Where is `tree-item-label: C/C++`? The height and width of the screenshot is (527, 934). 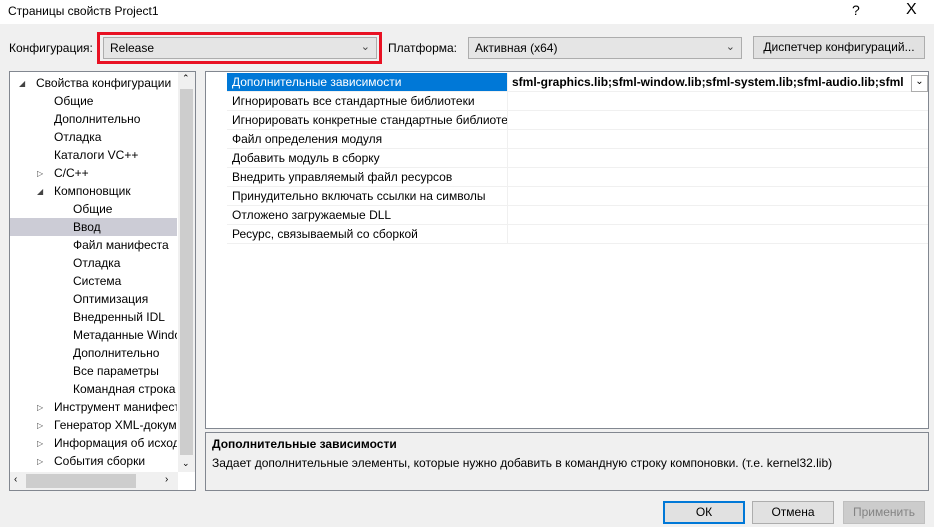
tree-item-label: C/C++ is located at coordinates (71, 173).